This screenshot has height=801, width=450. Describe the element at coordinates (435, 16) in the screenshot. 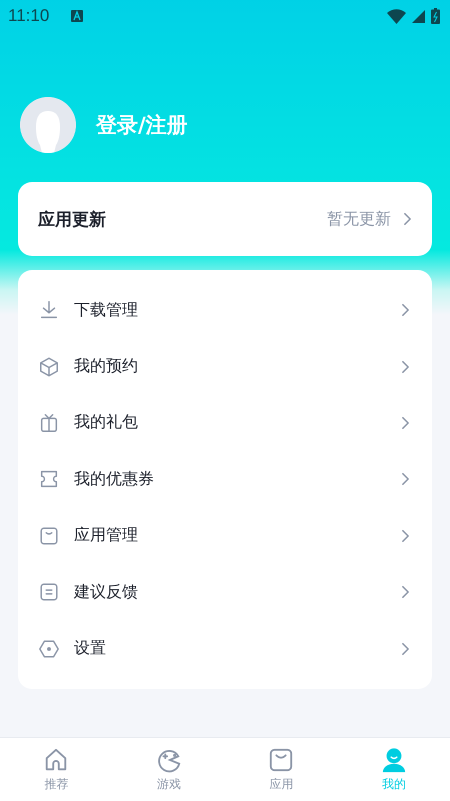

I see `battery-icon` at that location.